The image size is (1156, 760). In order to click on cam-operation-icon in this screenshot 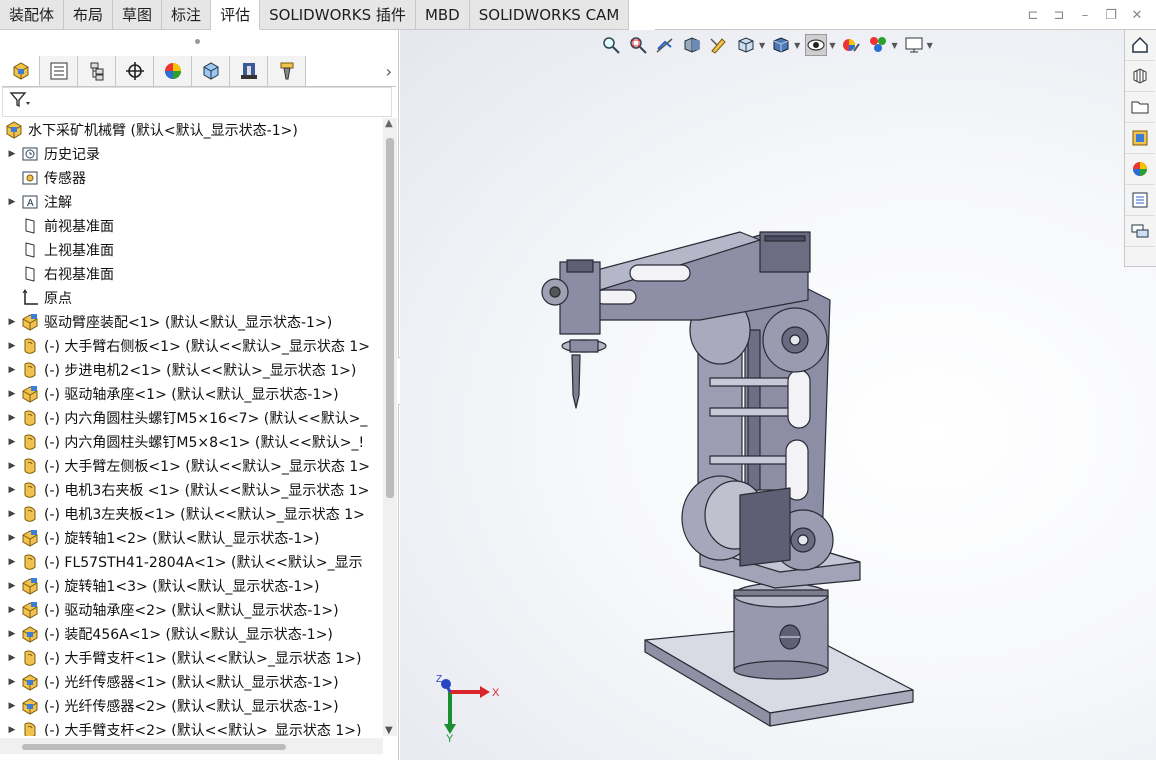, I will do `click(249, 71)`.